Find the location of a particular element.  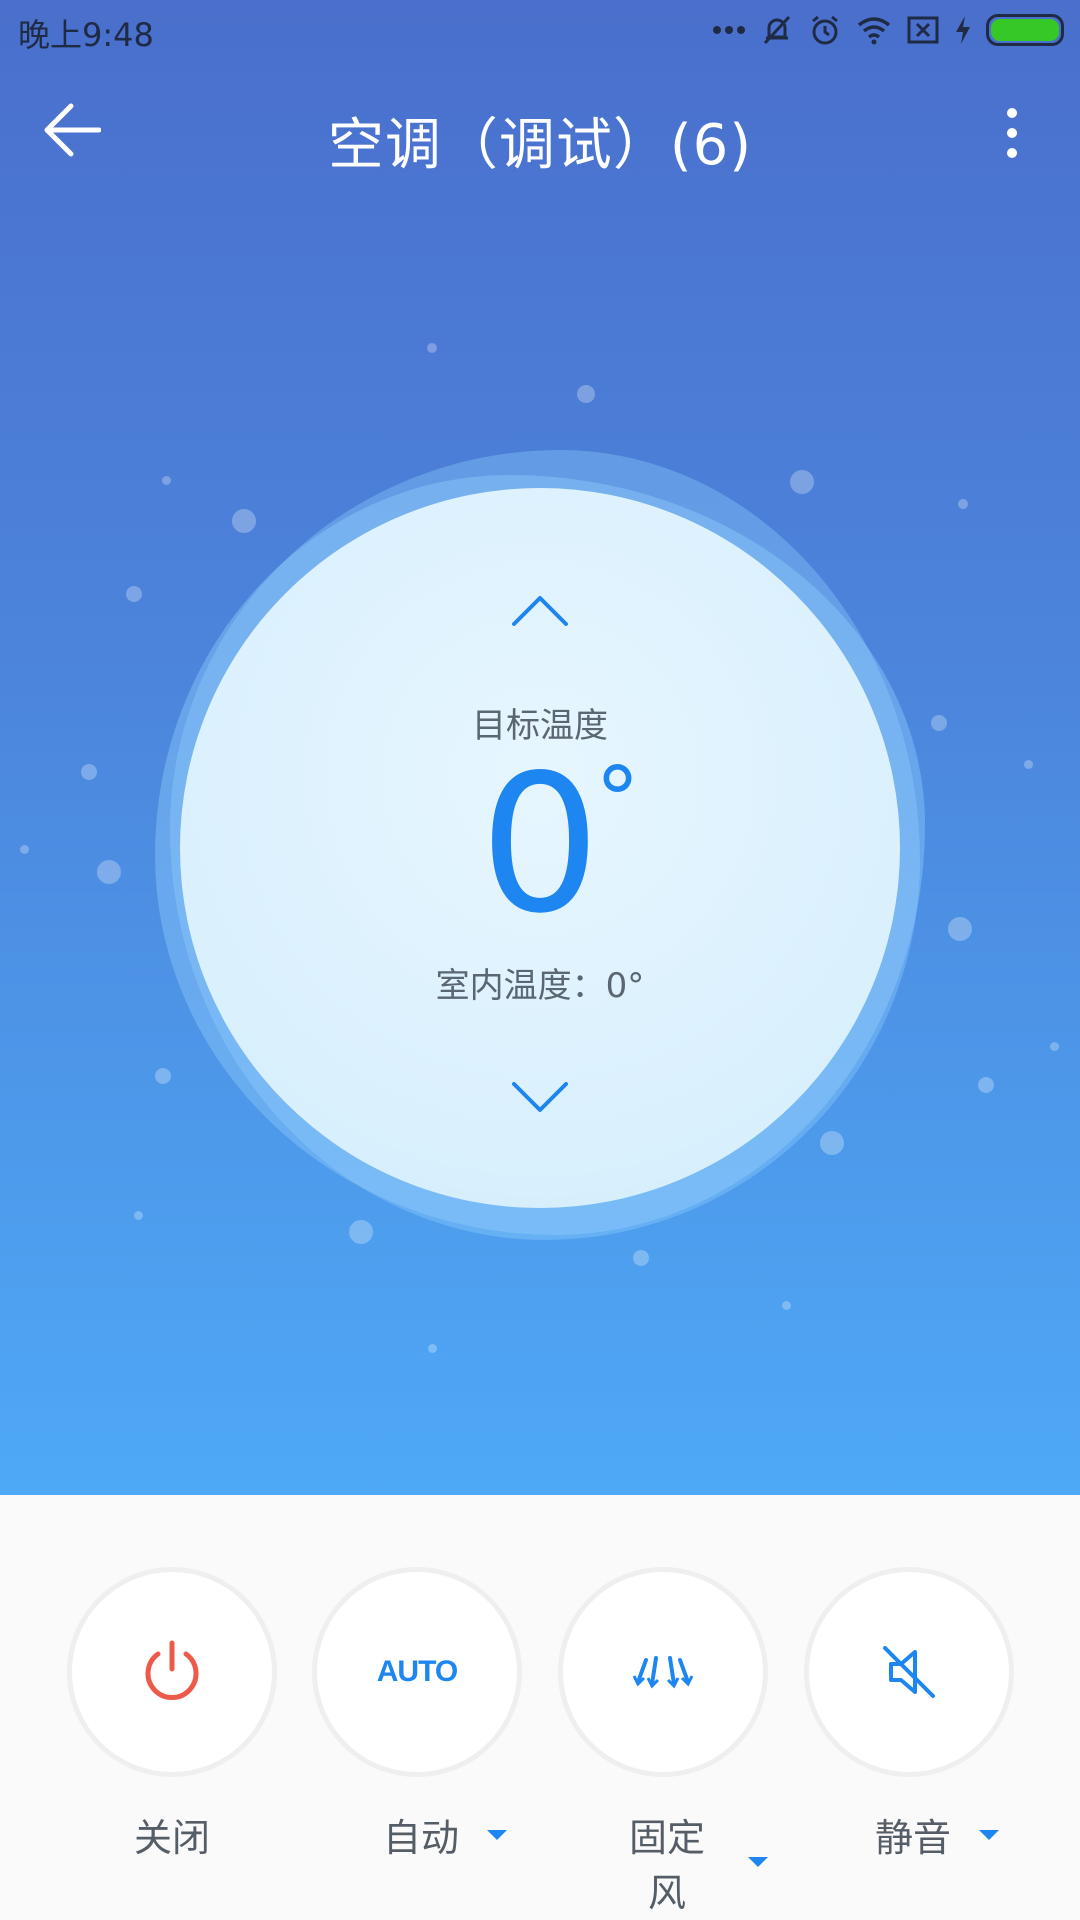

wind-label: 固定风 is located at coordinates (666, 1865).